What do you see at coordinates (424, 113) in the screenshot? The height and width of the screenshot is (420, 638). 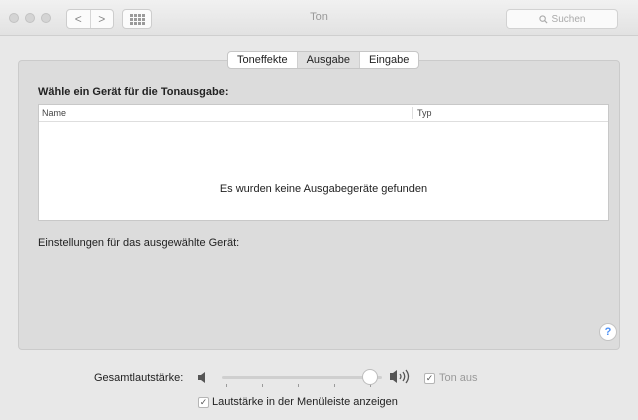 I see `column-header-type: Typ` at bounding box center [424, 113].